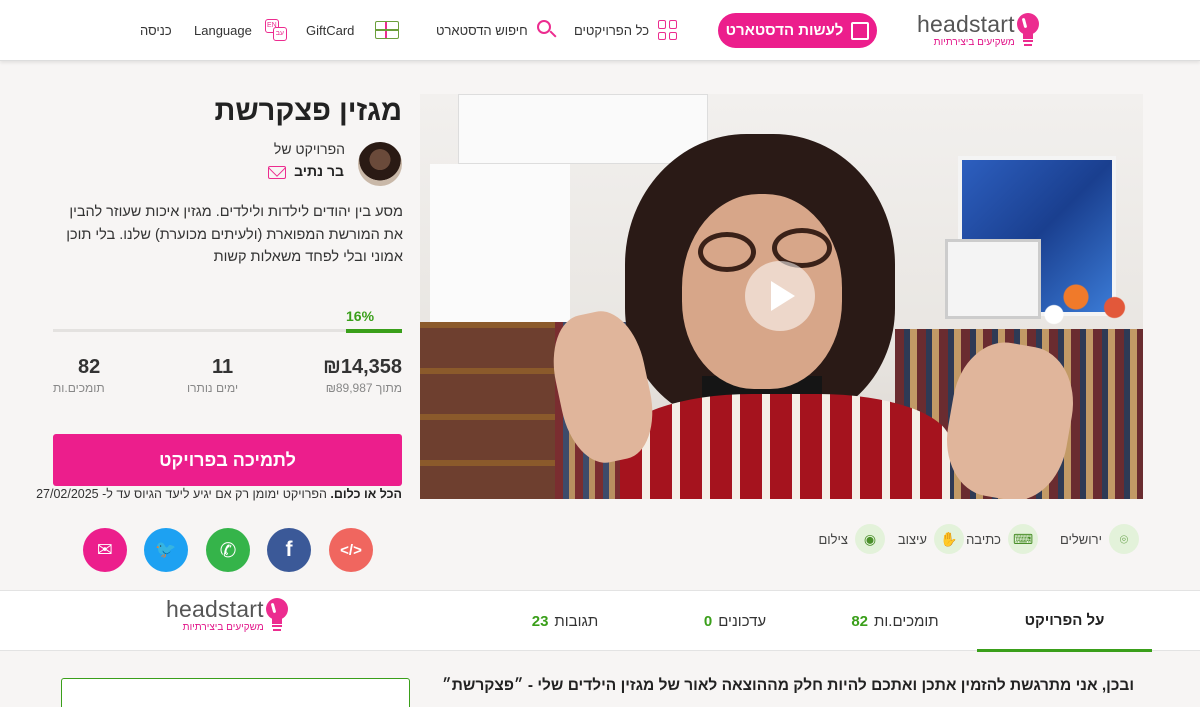 This screenshot has height=707, width=1200. I want to click on location-pin-icon: ⌾, so click(1124, 539).